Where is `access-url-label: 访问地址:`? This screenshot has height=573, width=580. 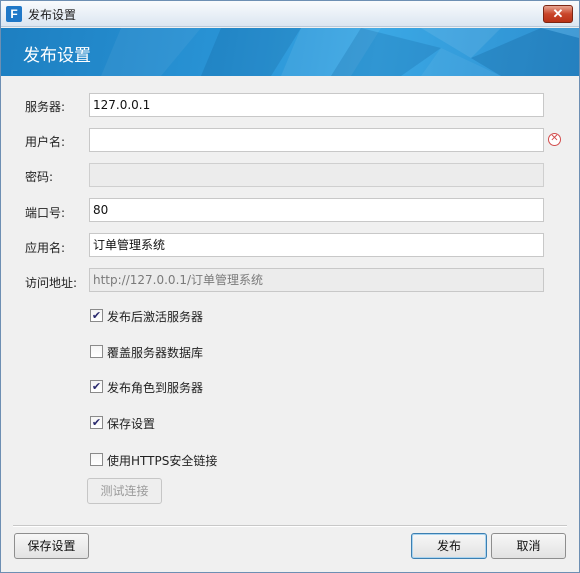
access-url-label: 访问地址: is located at coordinates (51, 283).